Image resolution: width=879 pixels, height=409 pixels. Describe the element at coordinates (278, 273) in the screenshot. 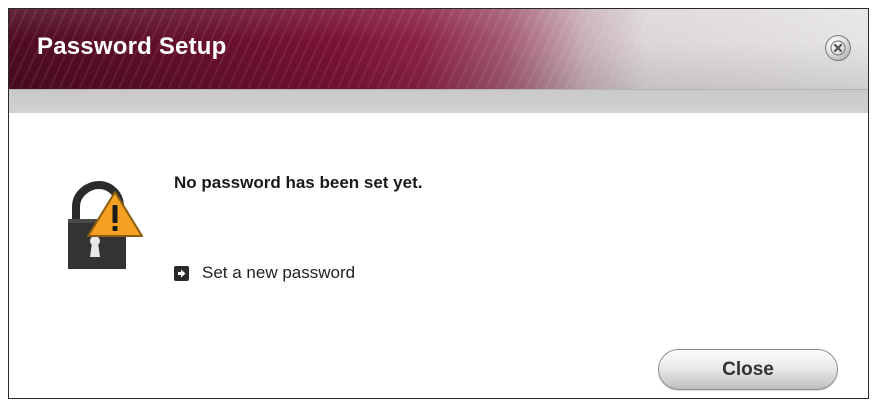

I see `set-new-password-label: Set a new password` at that location.